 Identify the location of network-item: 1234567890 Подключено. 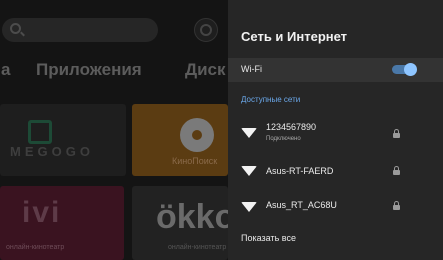
(335, 134).